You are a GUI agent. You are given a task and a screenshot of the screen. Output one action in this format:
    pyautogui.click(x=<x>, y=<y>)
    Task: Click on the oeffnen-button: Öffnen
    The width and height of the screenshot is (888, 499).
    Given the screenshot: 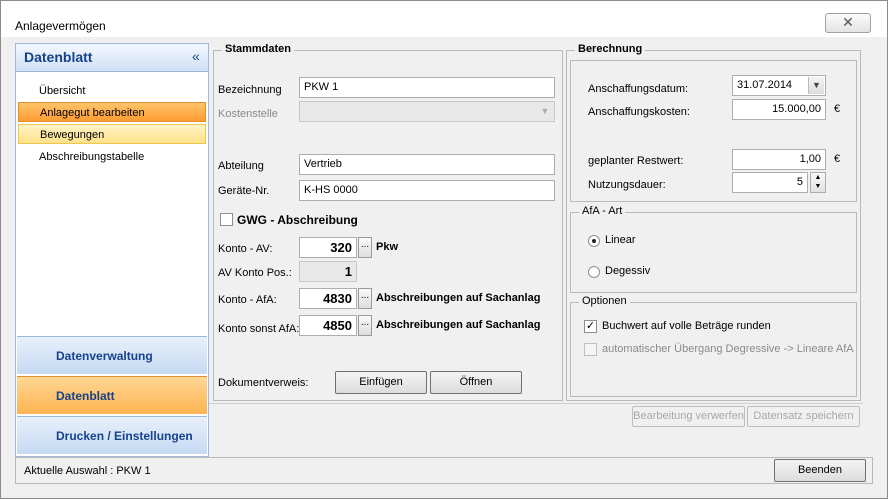 What is the action you would take?
    pyautogui.click(x=476, y=382)
    